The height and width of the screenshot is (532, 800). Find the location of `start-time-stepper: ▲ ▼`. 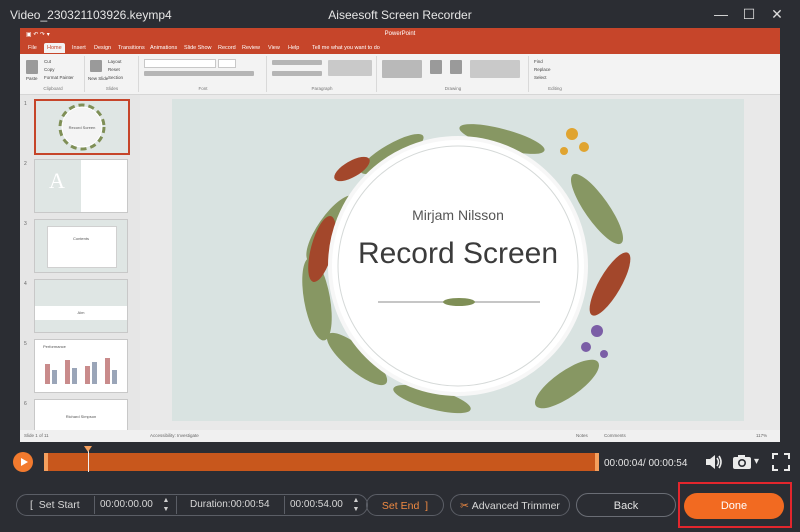

start-time-stepper: ▲ ▼ is located at coordinates (166, 505).